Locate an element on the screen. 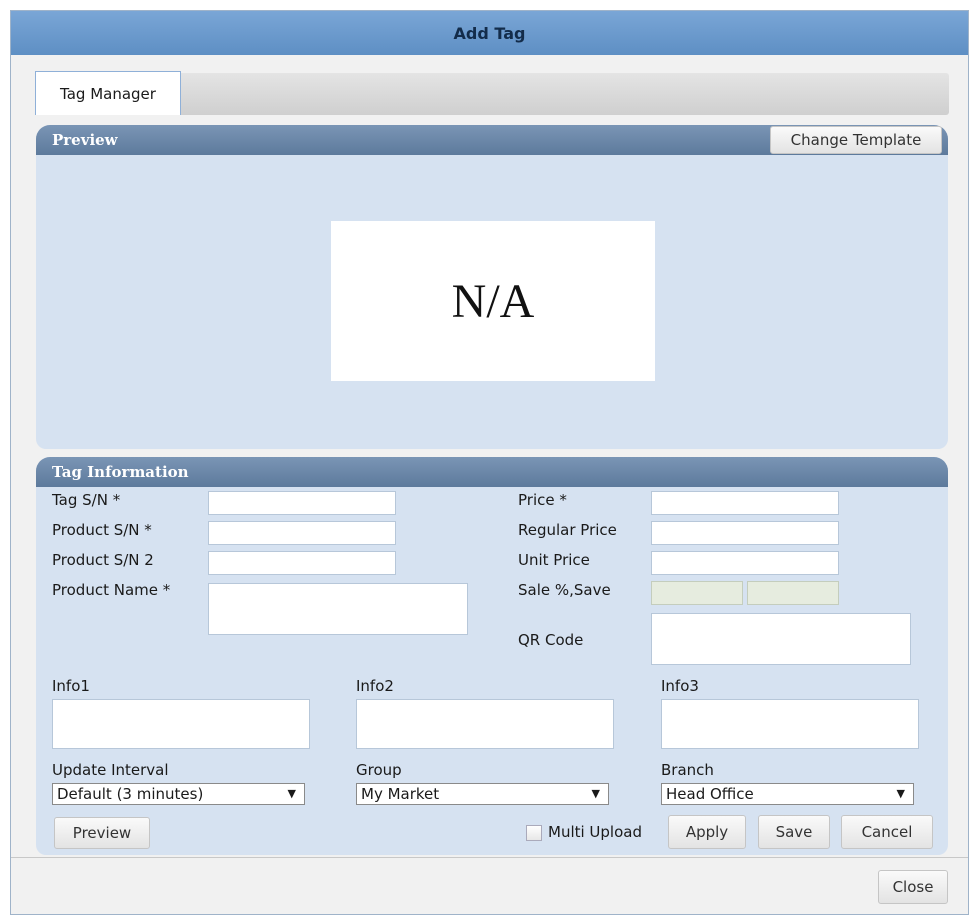 This screenshot has width=969, height=915. product-name-input is located at coordinates (338, 609).